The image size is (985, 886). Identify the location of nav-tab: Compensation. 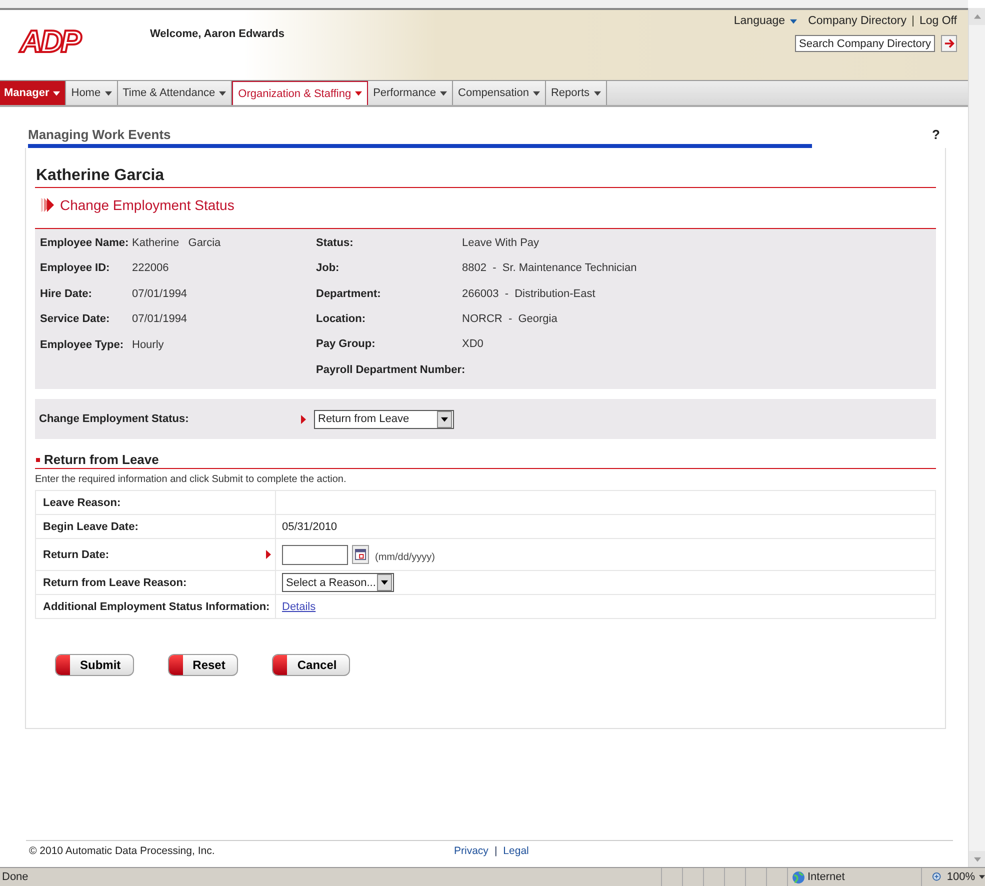
(499, 93).